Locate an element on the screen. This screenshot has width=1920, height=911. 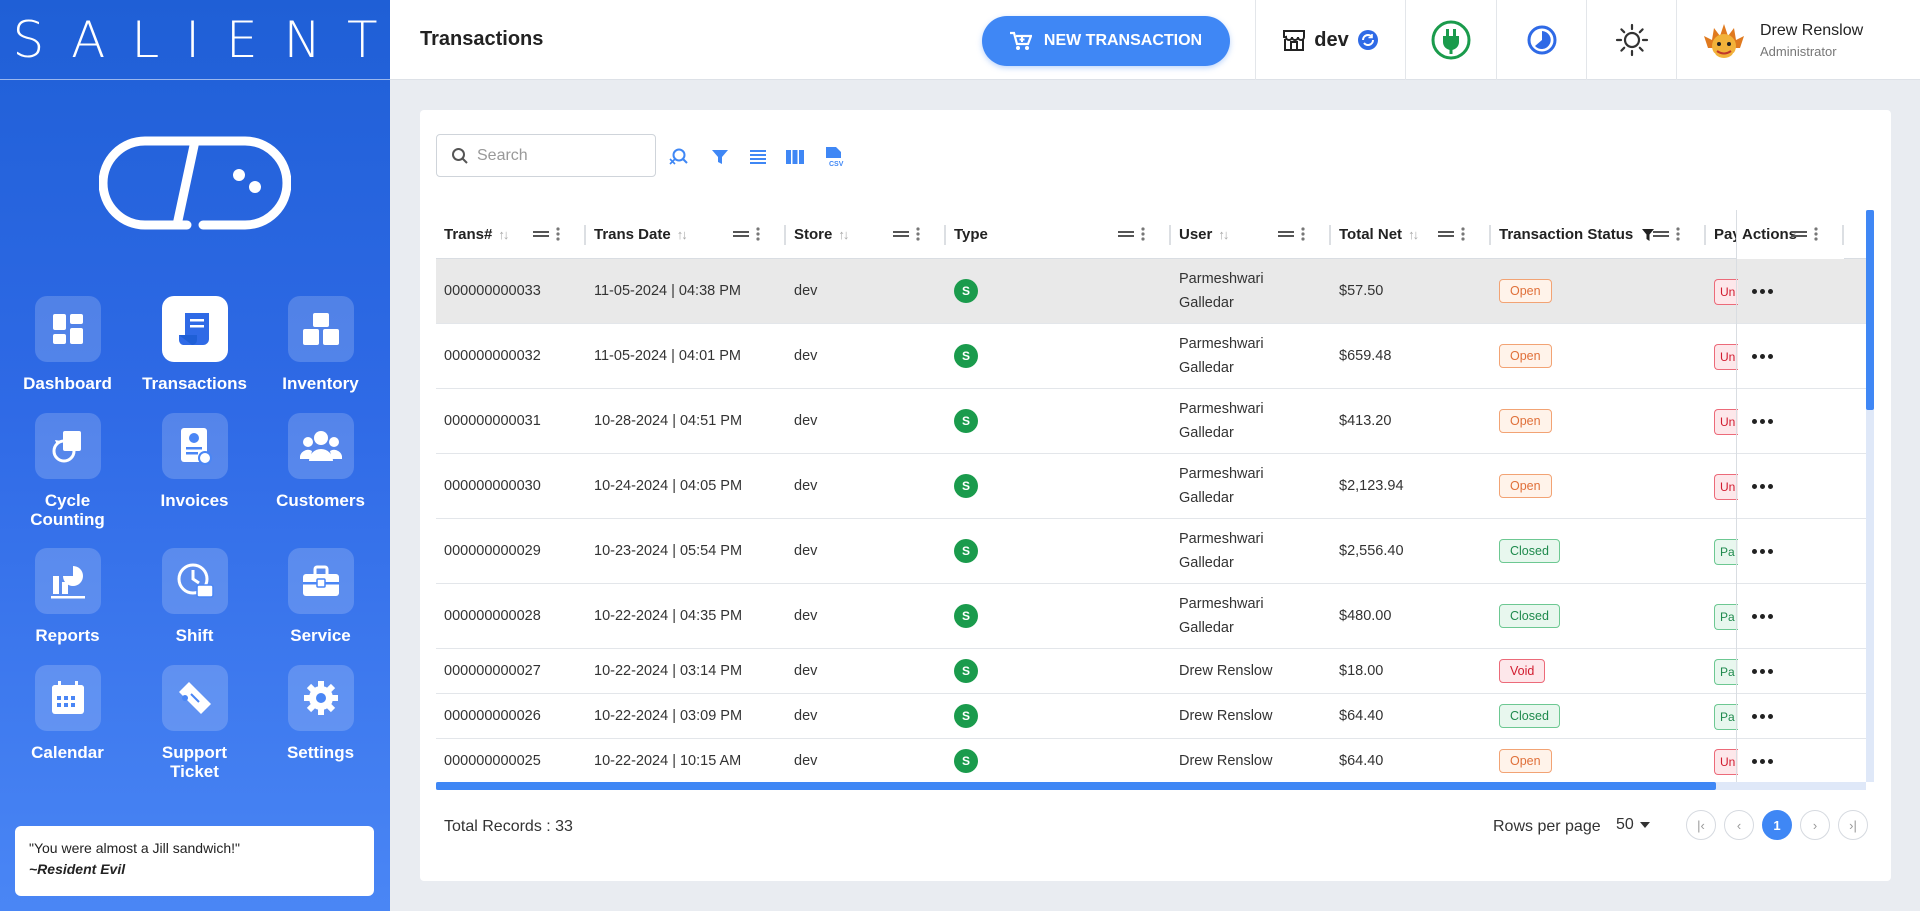
sun-icon is located at coordinates (1631, 40).